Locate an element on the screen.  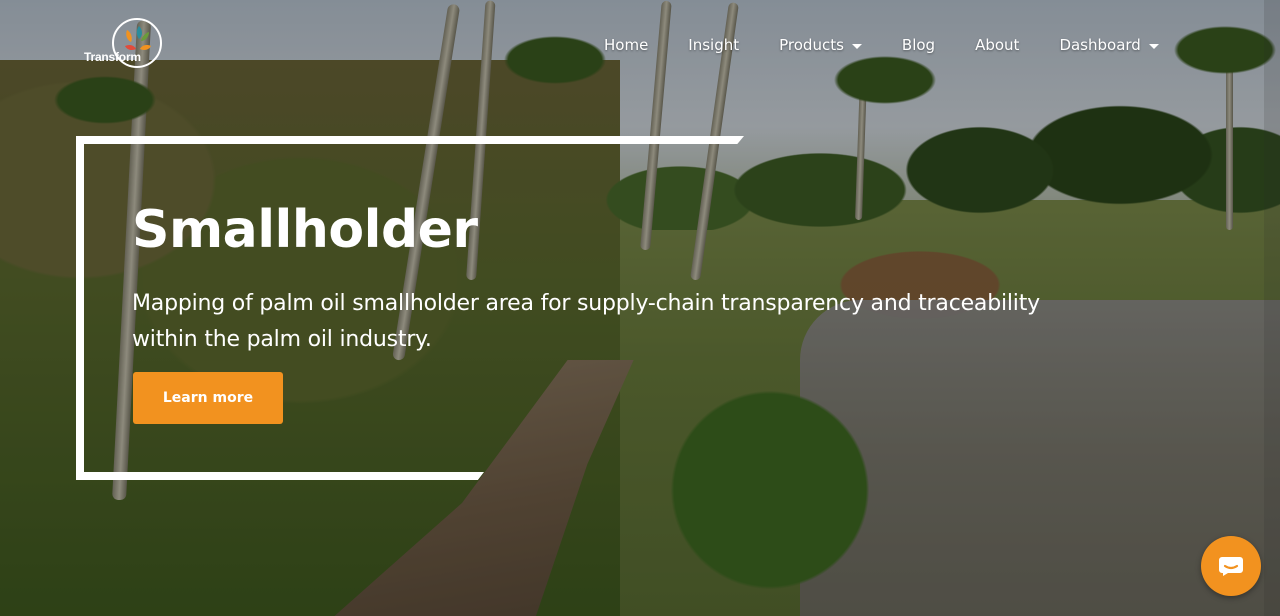
nav-item-dashboard: Dashboard is located at coordinates (1109, 45).